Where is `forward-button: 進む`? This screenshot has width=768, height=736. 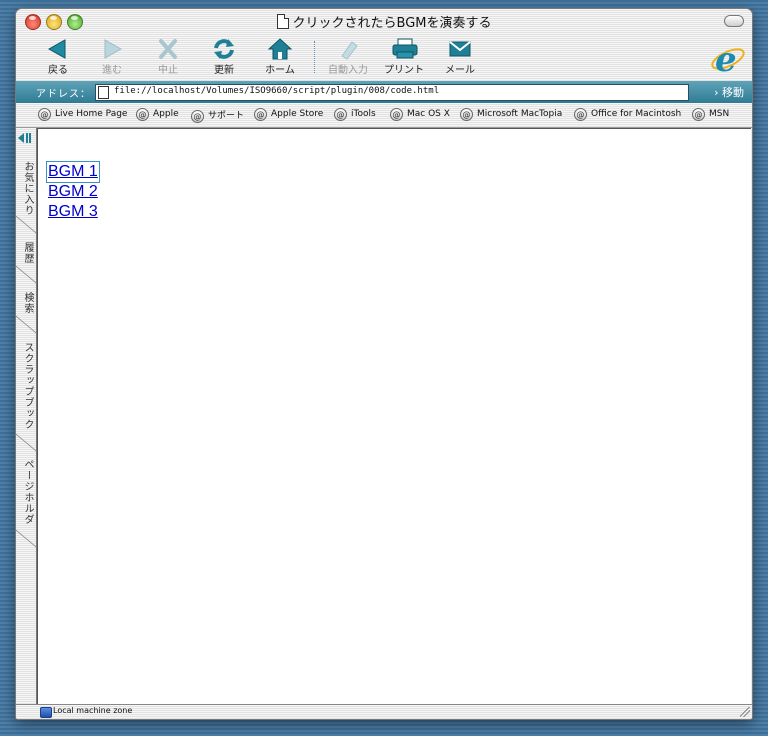
forward-button: 進む is located at coordinates (112, 57).